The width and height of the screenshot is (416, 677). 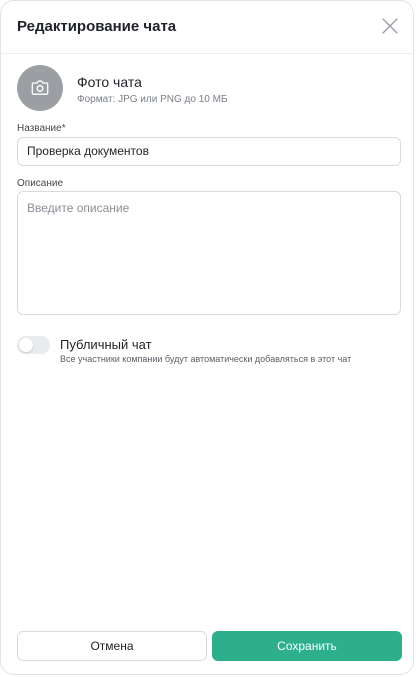 What do you see at coordinates (209, 89) in the screenshot?
I see `chat-photo-section: Фото чата Формат: JPG или PNG до 10 МБ` at bounding box center [209, 89].